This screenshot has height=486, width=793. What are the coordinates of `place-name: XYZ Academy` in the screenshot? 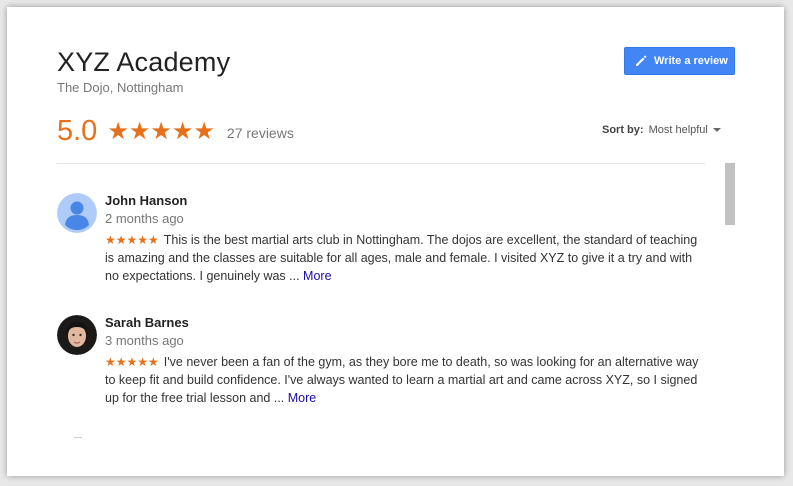 It's located at (144, 62).